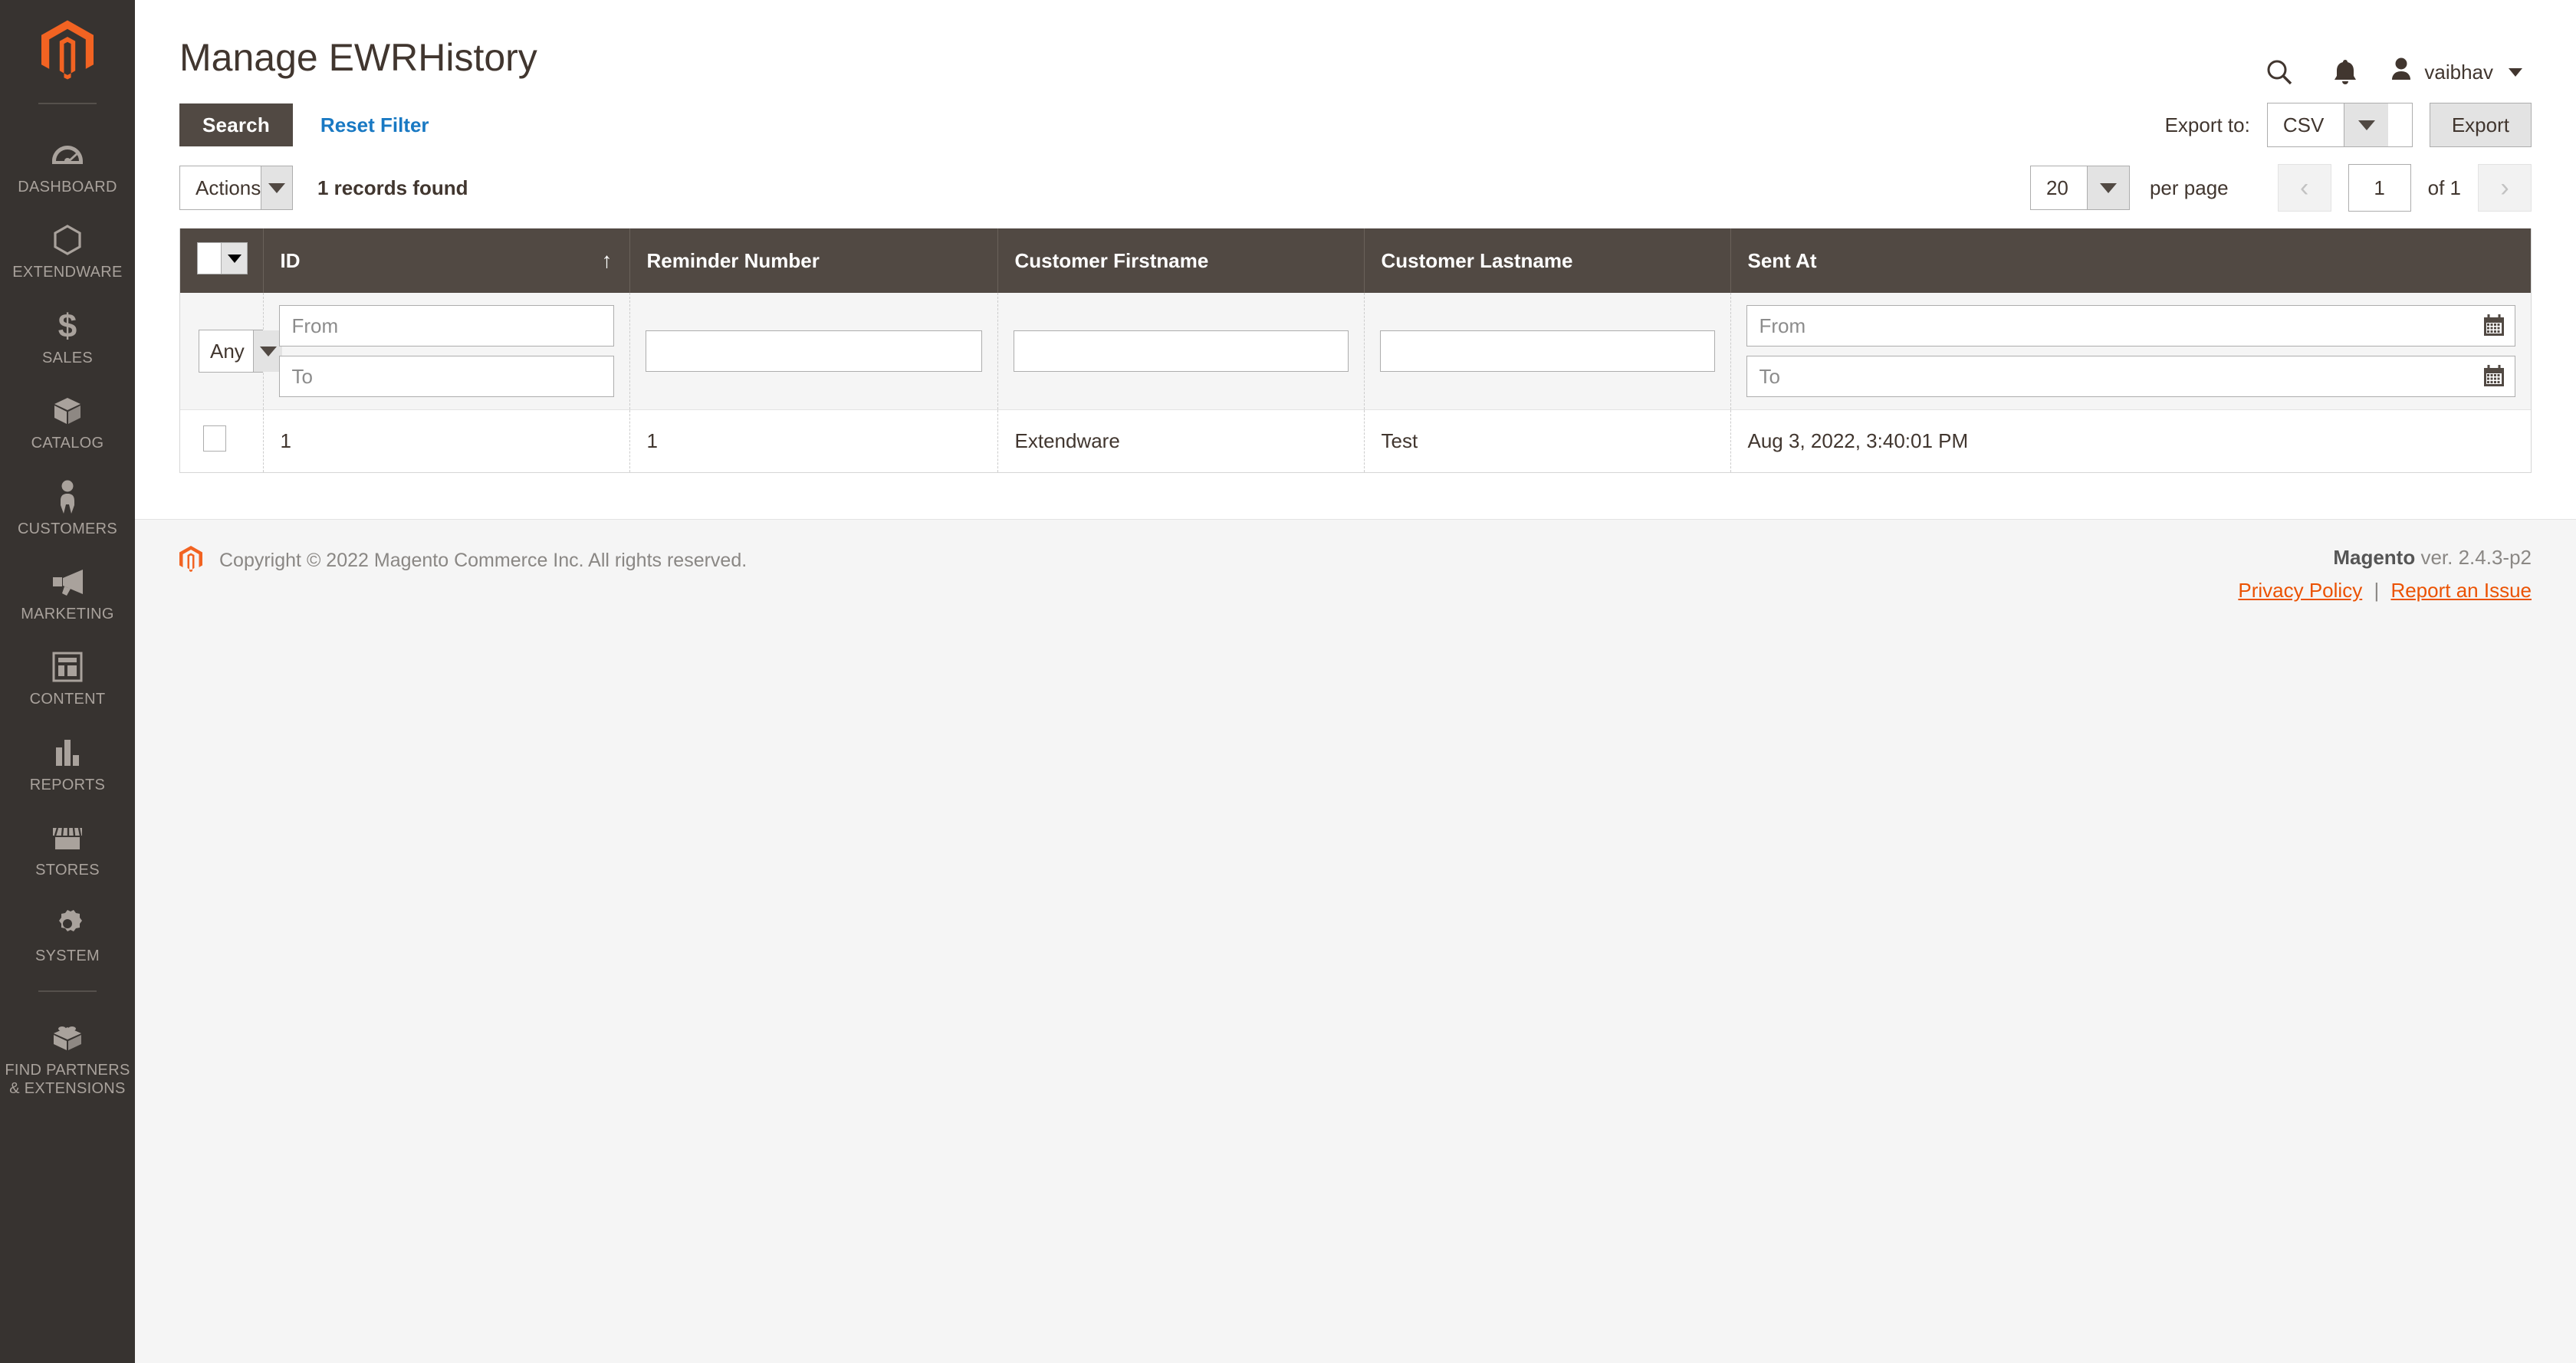  I want to click on massaction-checkbox, so click(209, 258).